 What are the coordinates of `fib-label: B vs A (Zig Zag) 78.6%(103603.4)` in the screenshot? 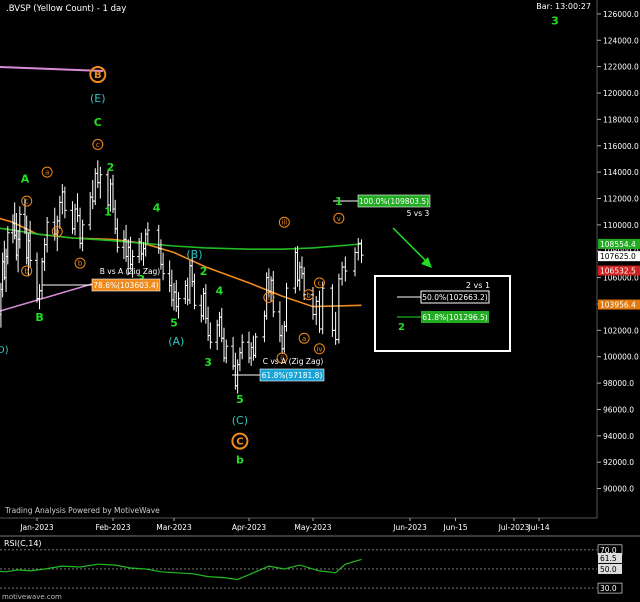 It's located at (126, 279).